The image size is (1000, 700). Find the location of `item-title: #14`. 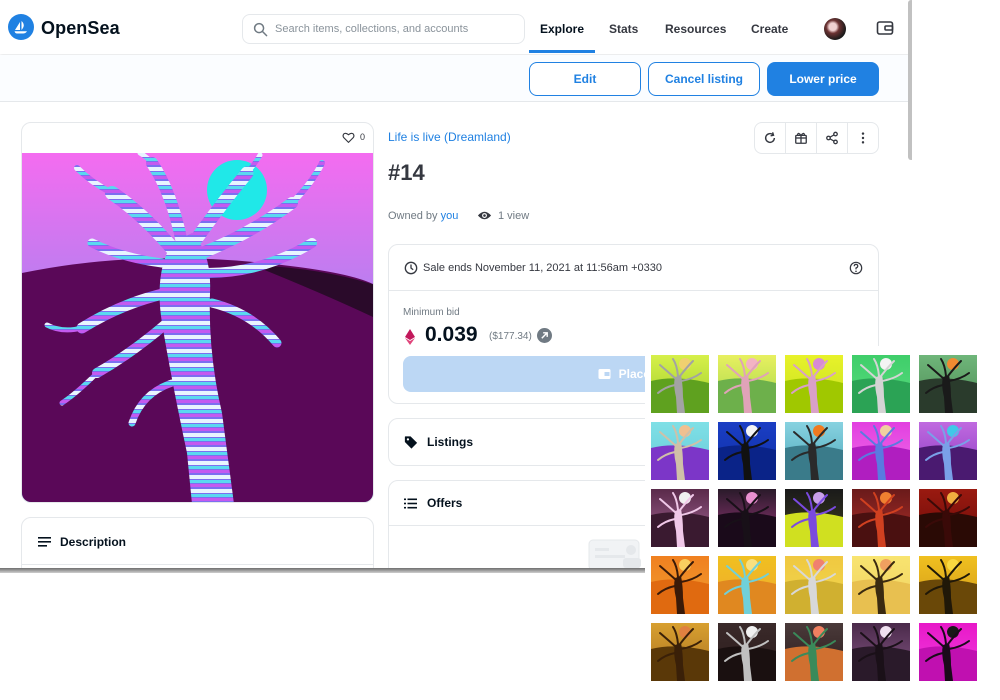

item-title: #14 is located at coordinates (406, 172).